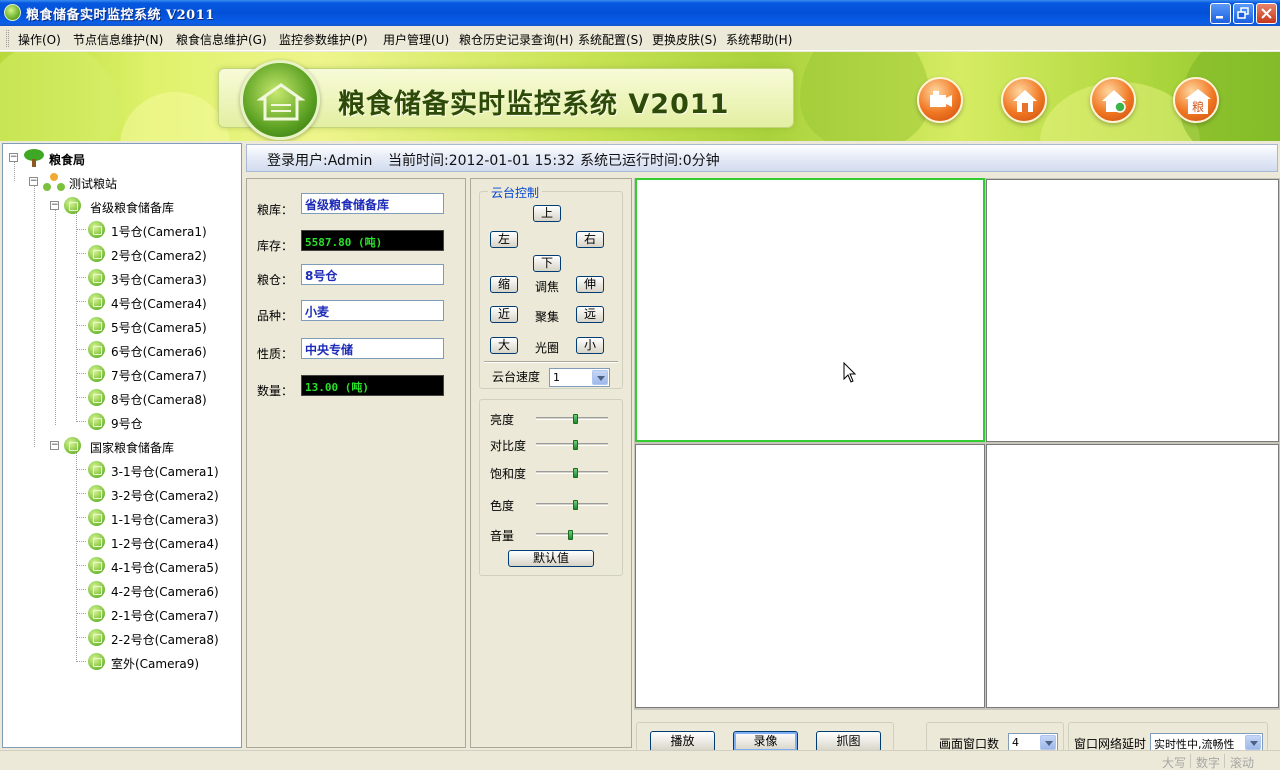 The height and width of the screenshot is (770, 1280). I want to click on tree-item: 2-1号仓(Camera7), so click(156, 614).